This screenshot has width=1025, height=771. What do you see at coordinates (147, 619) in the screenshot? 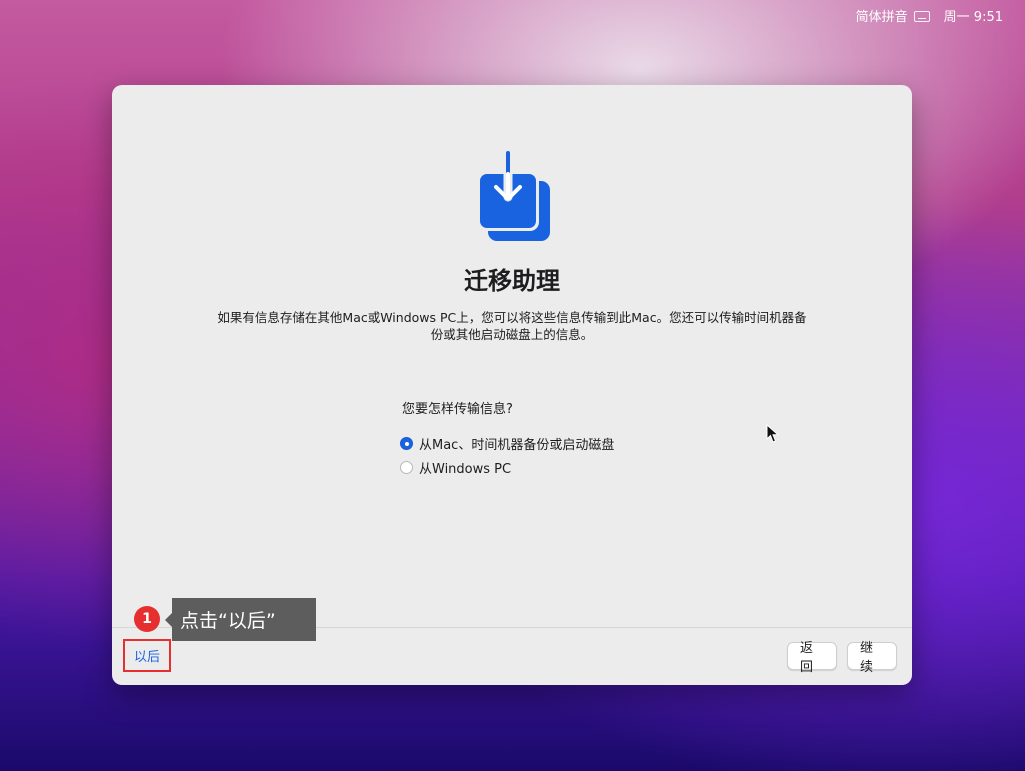
I see `step-badge: 1` at bounding box center [147, 619].